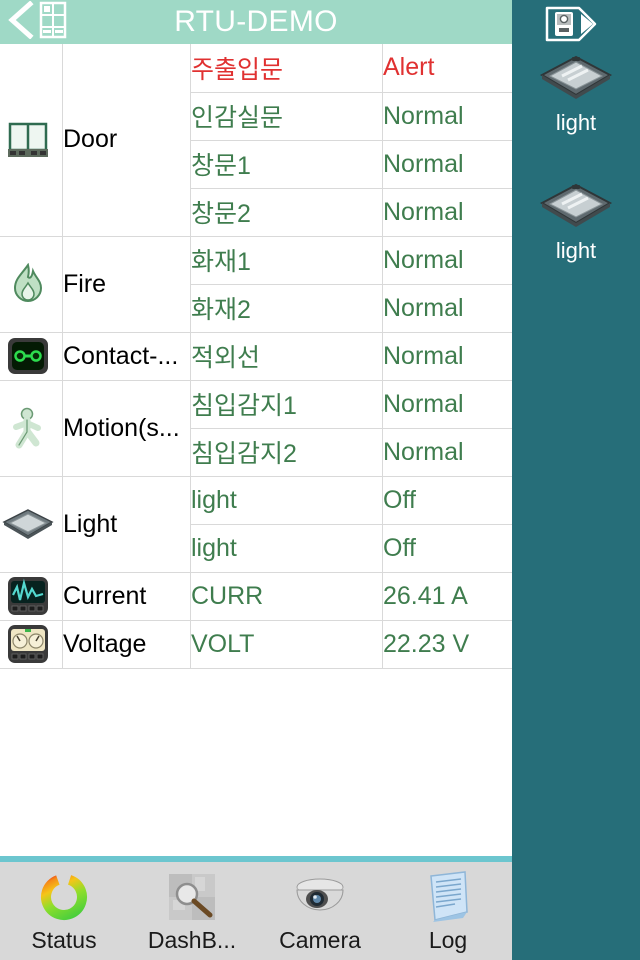 The height and width of the screenshot is (960, 640). I want to click on dashboard-magnifier-icon, so click(192, 897).